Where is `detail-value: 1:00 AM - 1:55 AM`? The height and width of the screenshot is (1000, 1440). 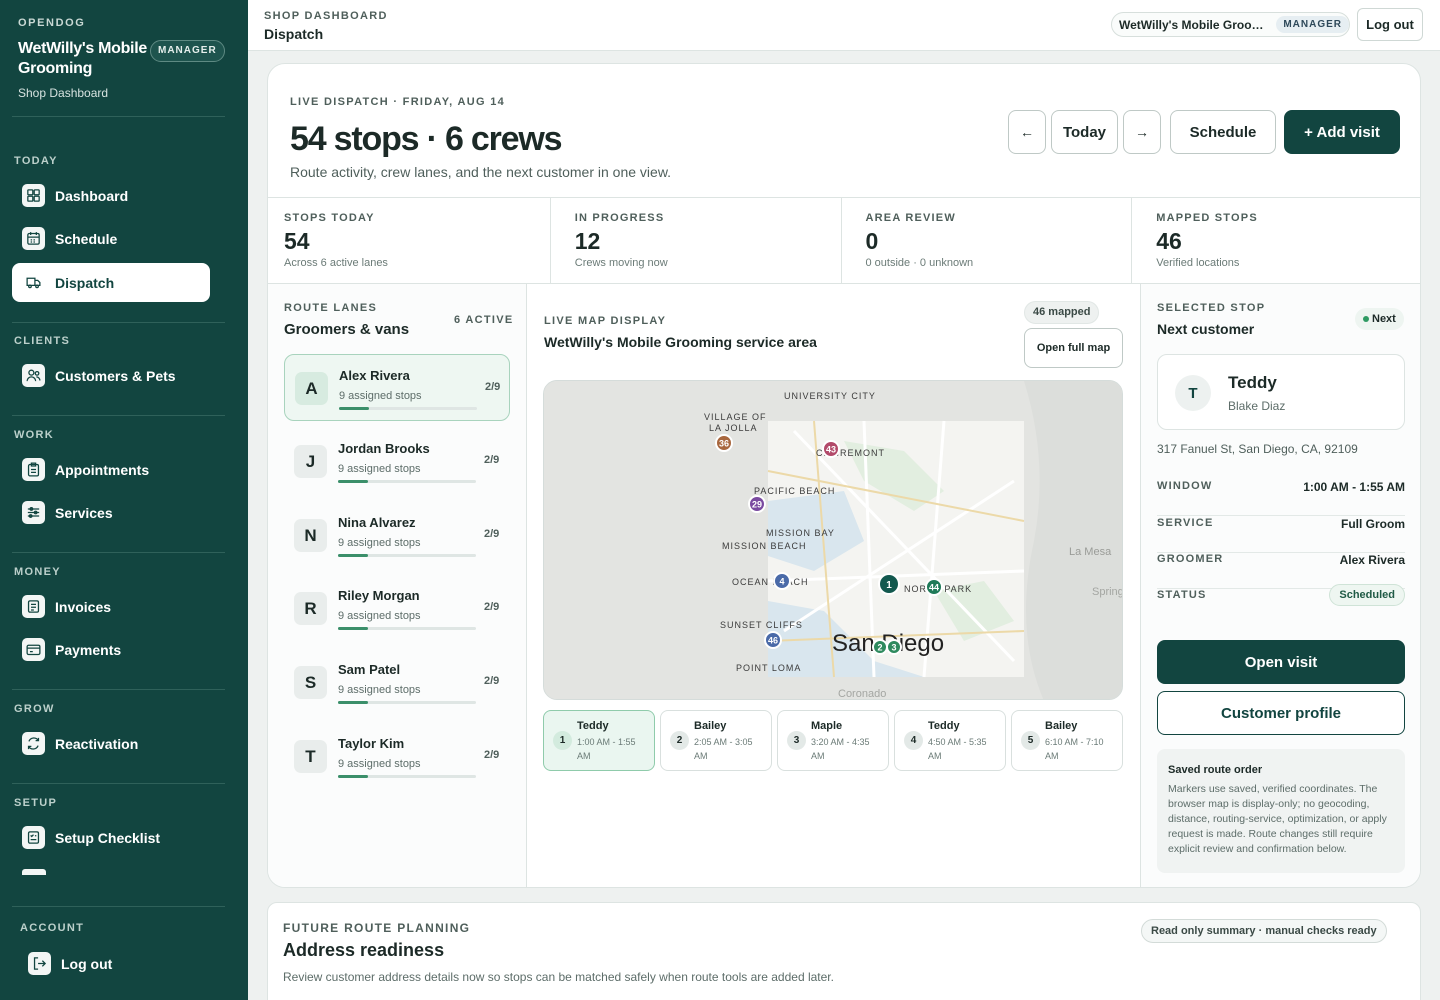 detail-value: 1:00 AM - 1:55 AM is located at coordinates (1354, 487).